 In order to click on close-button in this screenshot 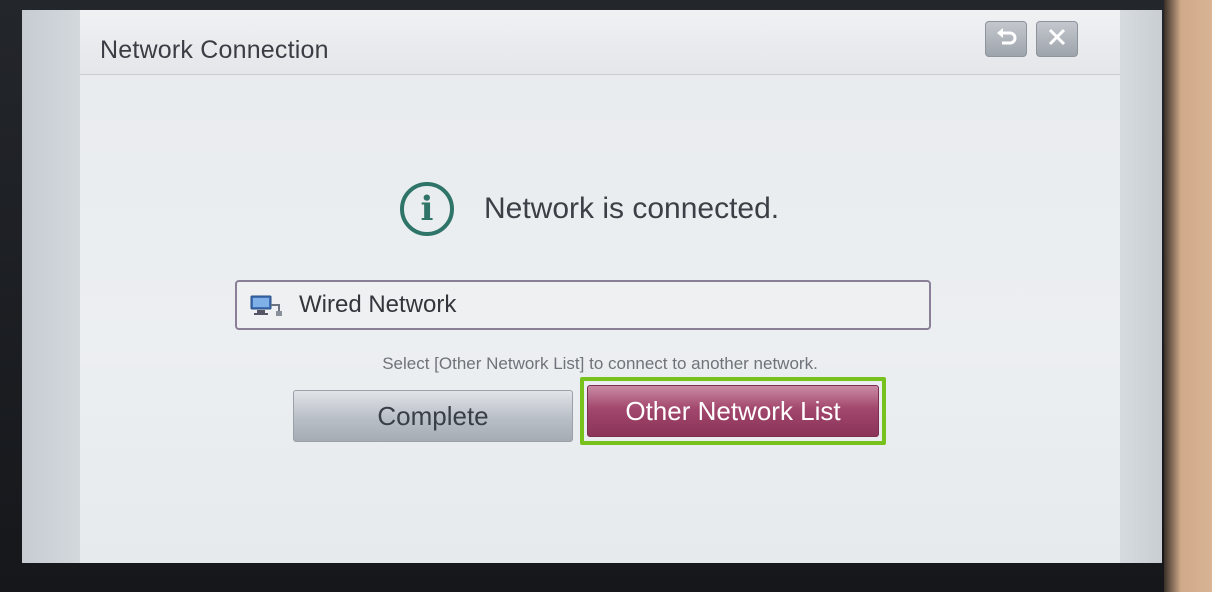, I will do `click(1057, 39)`.